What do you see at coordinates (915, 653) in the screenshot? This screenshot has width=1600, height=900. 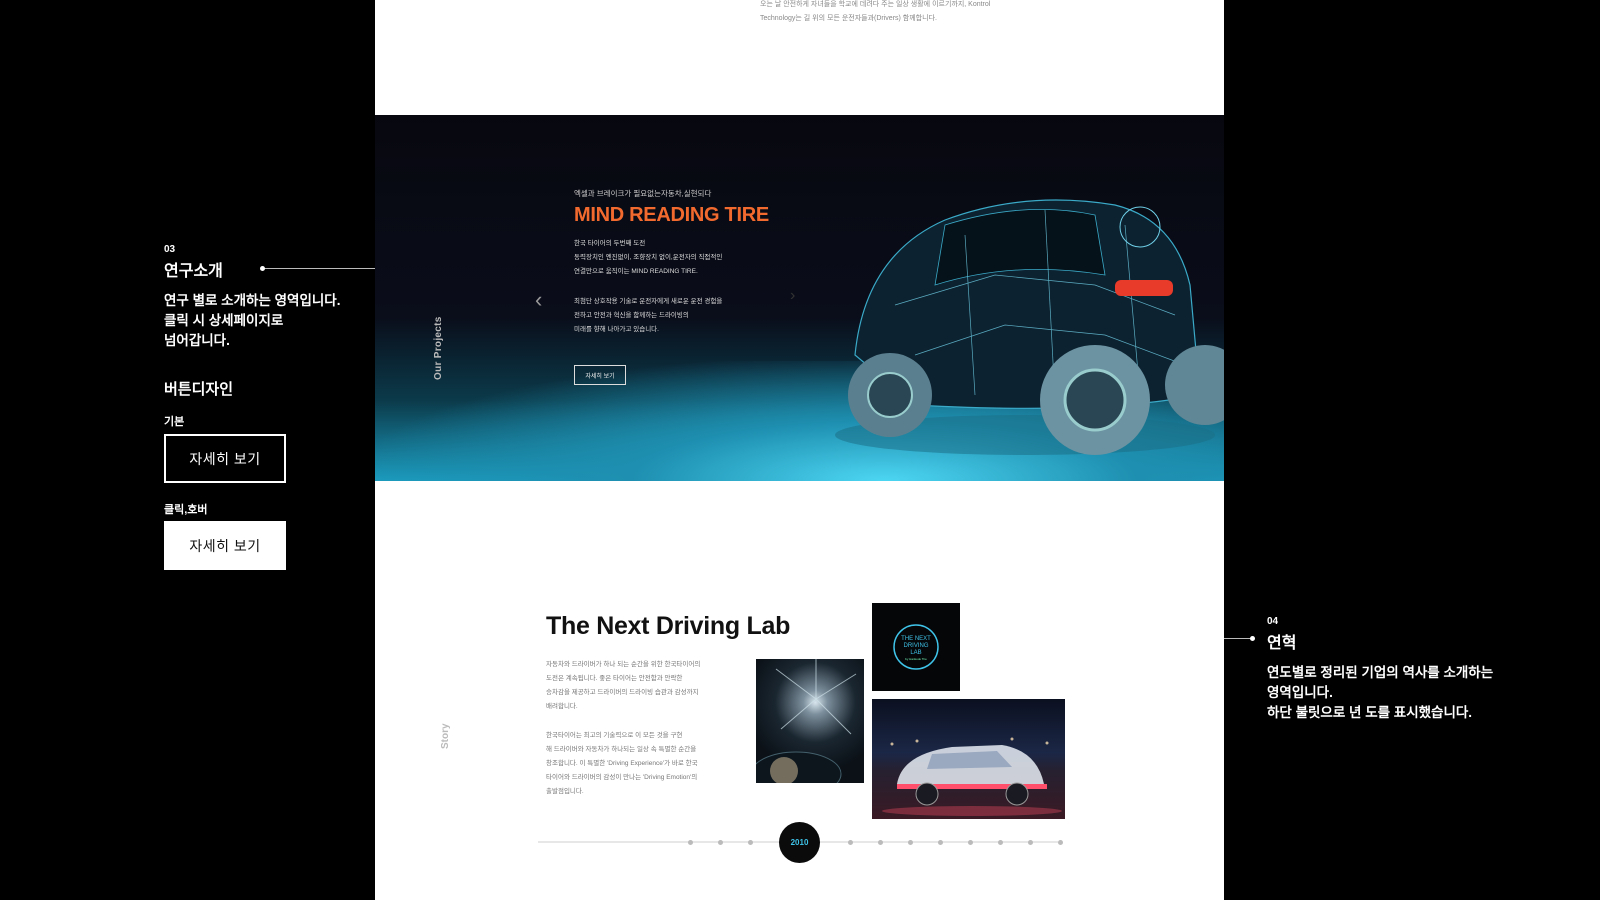 I see `logo-text-line3: LAB` at bounding box center [915, 653].